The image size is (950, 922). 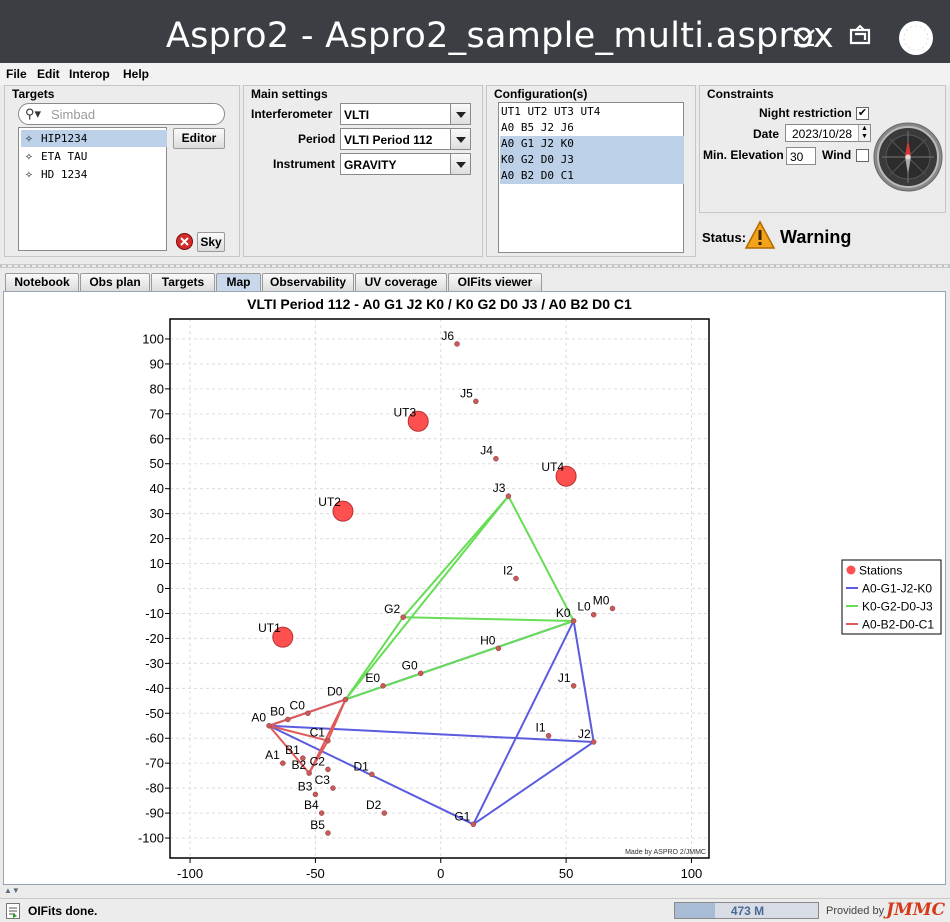 I want to click on y-tick-label: -80, so click(x=154, y=788).